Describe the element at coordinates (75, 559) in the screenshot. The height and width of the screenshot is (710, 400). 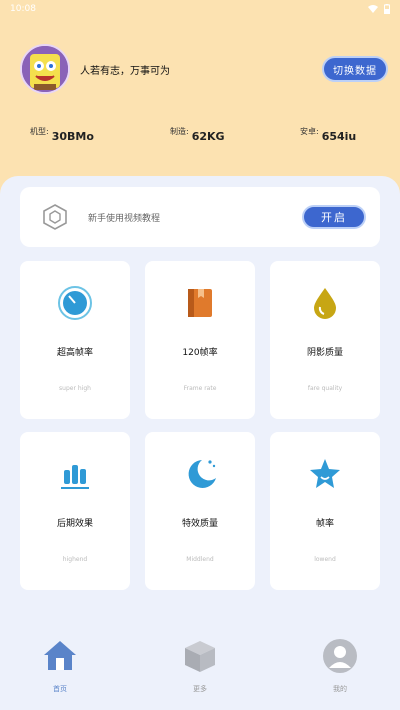
I see `card-subtitle: highend` at that location.